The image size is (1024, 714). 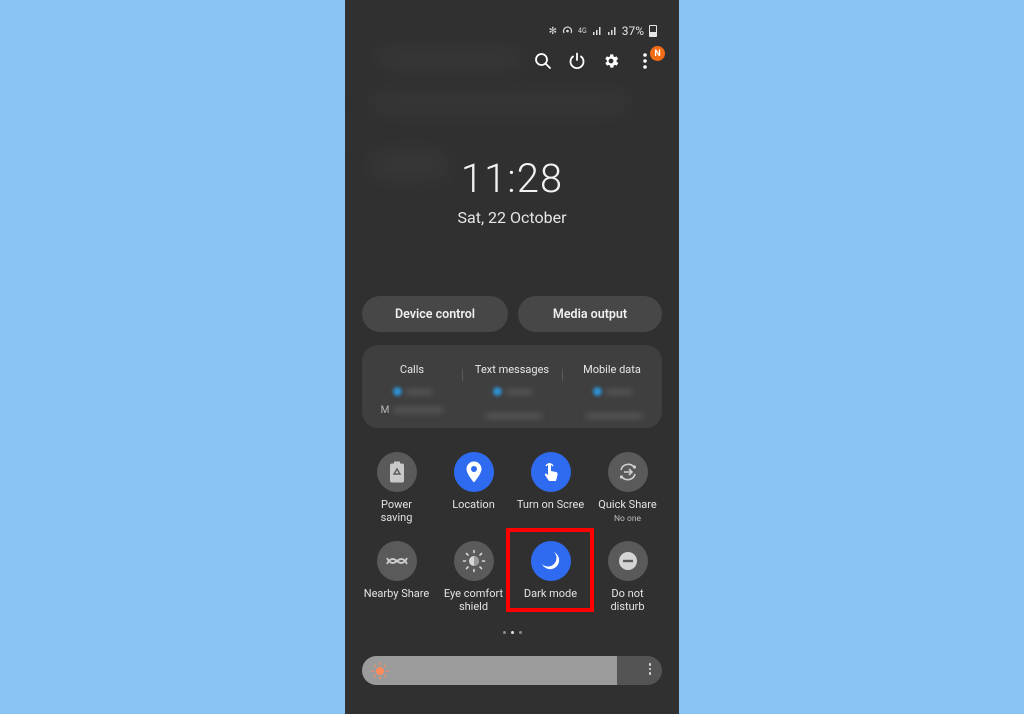 What do you see at coordinates (543, 61) in the screenshot?
I see `search-icon` at bounding box center [543, 61].